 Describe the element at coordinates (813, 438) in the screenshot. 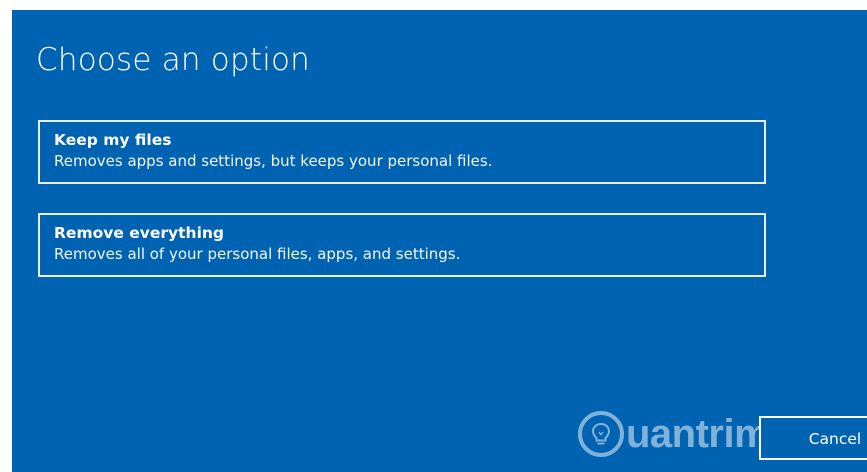

I see `cancel-button: Cancel` at that location.